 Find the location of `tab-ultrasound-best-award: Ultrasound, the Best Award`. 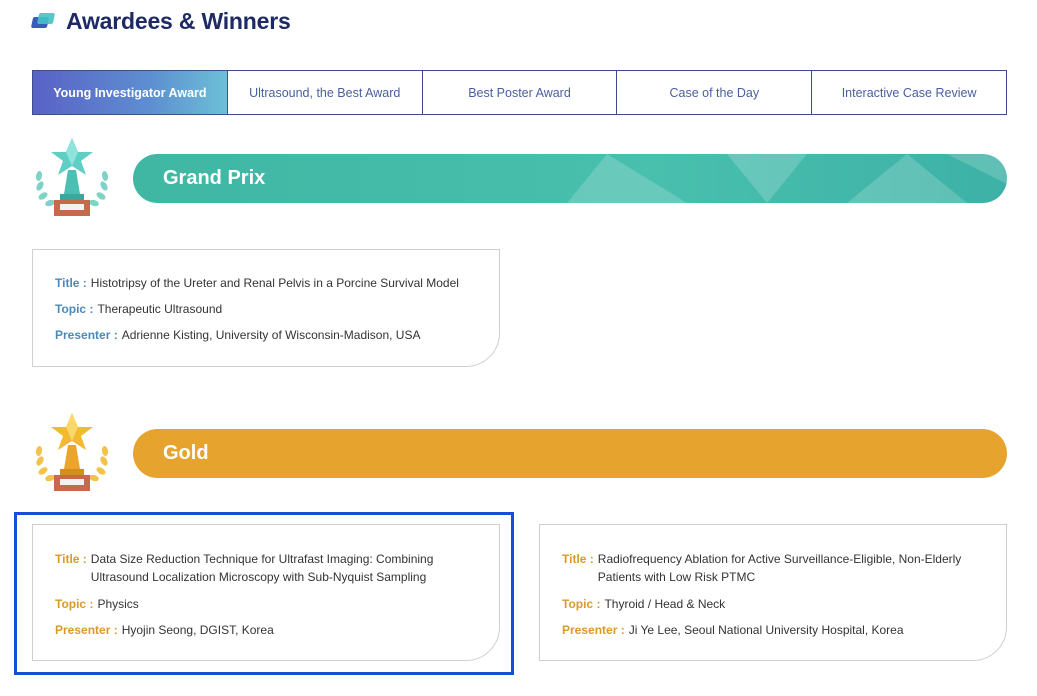

tab-ultrasound-best-award: Ultrasound, the Best Award is located at coordinates (324, 92).